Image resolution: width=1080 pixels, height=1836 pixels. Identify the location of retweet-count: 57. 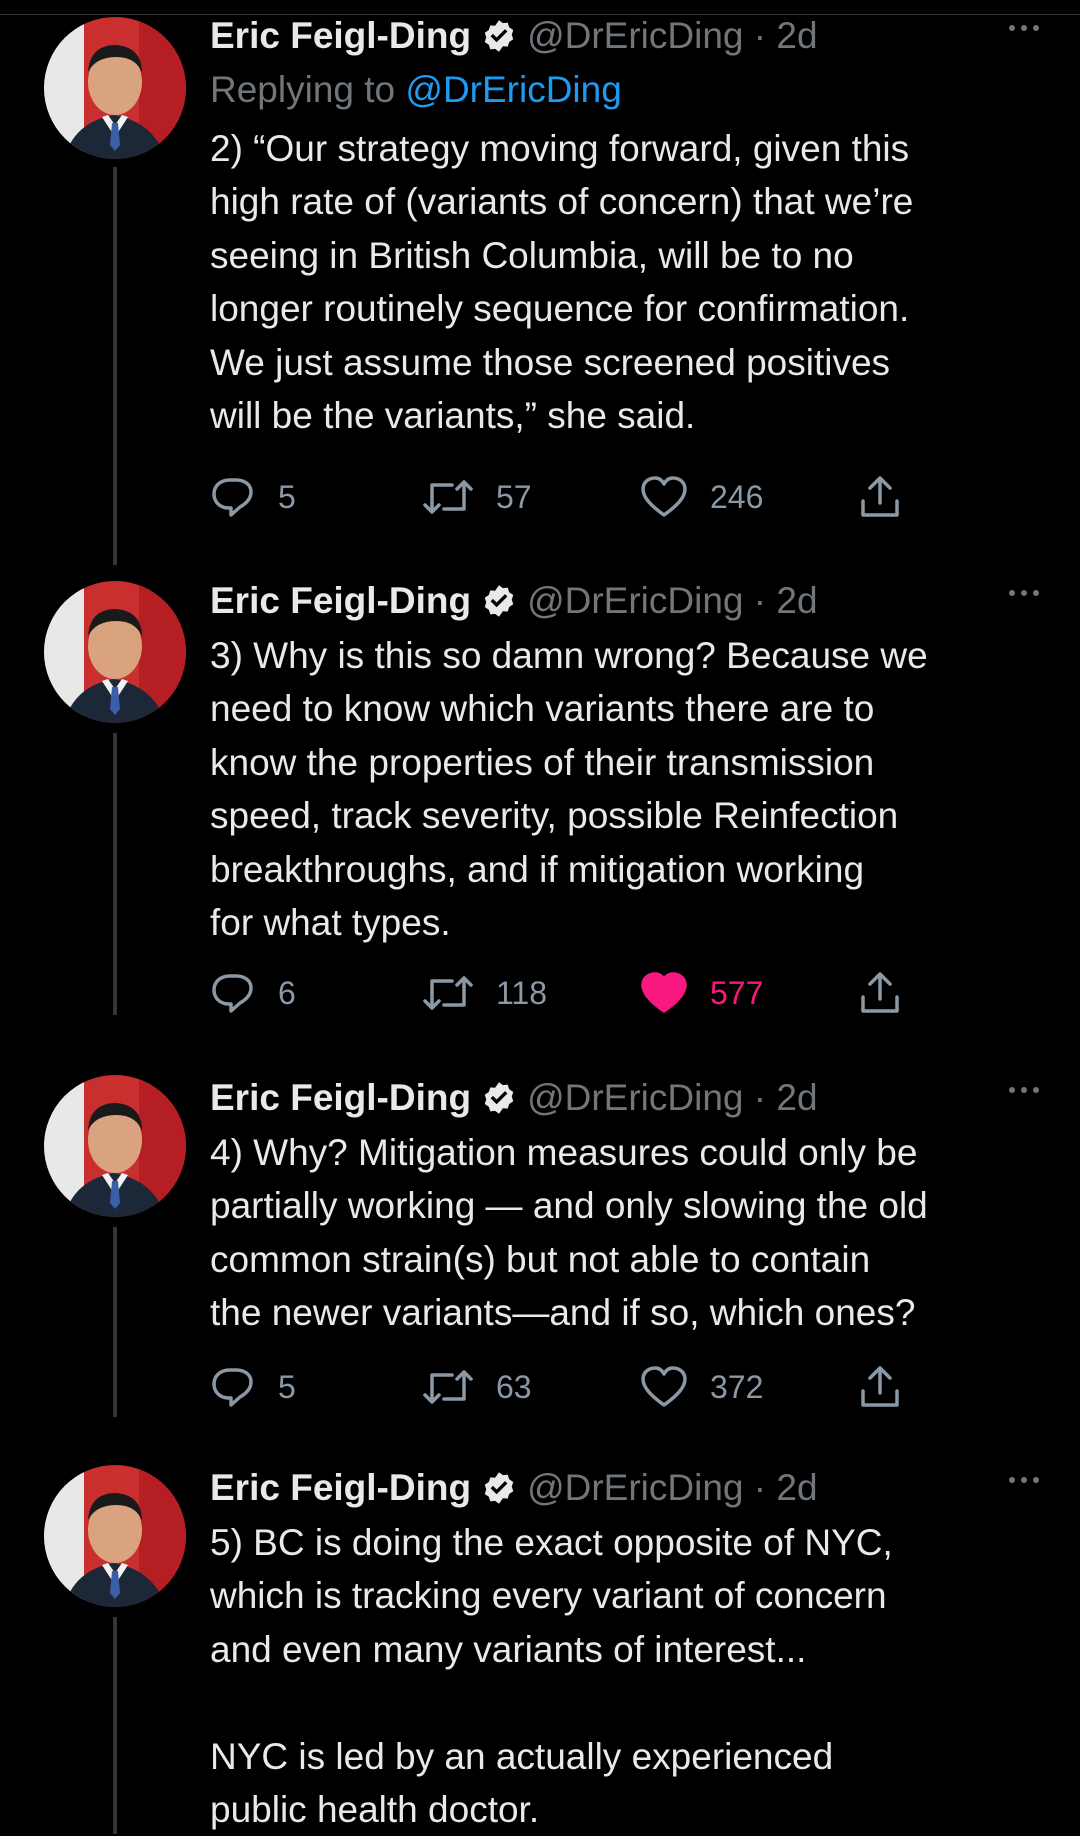
(514, 496).